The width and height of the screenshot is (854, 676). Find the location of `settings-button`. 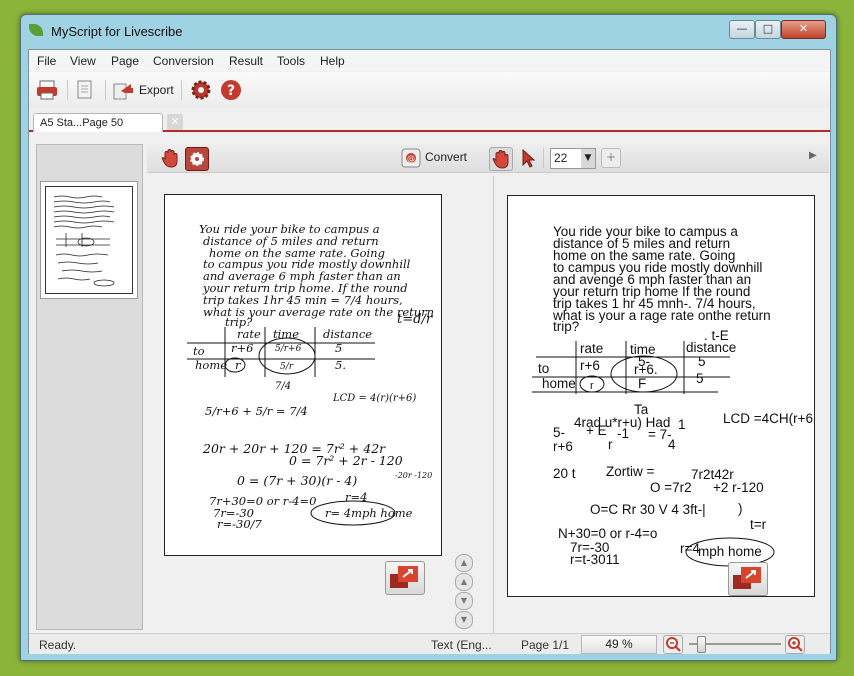

settings-button is located at coordinates (201, 90).